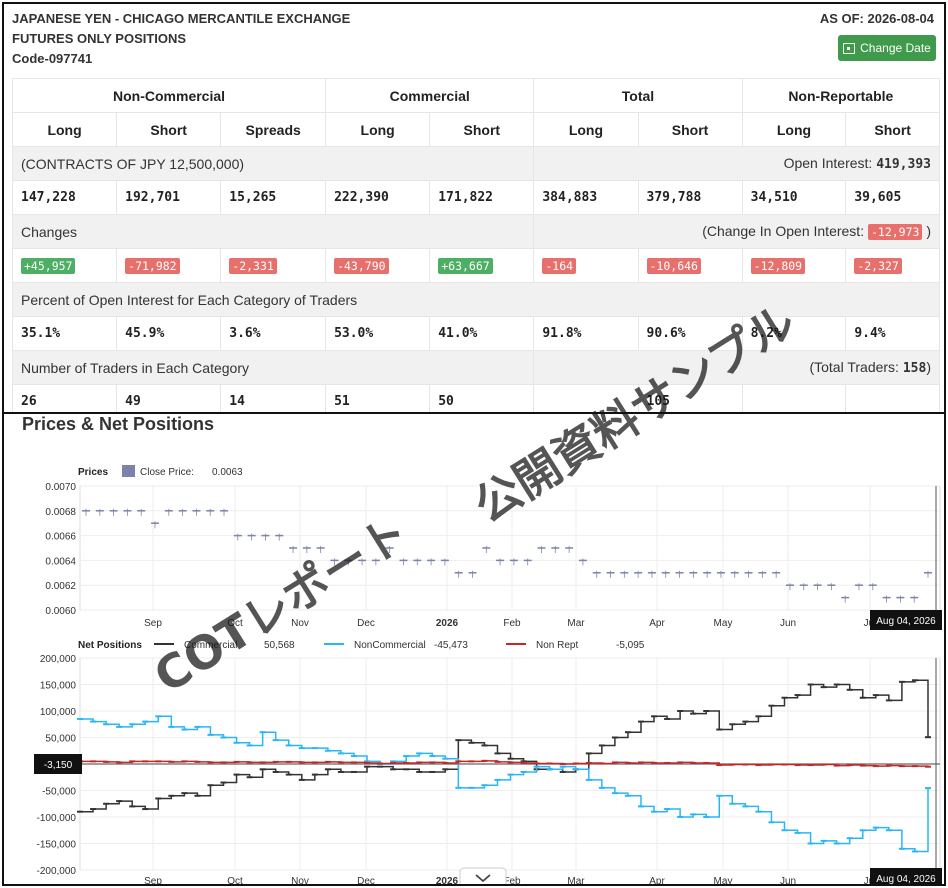  Describe the element at coordinates (273, 163) in the screenshot. I see `contracts-label: (CONTRACTS OF JPY 12,500,000)` at that location.